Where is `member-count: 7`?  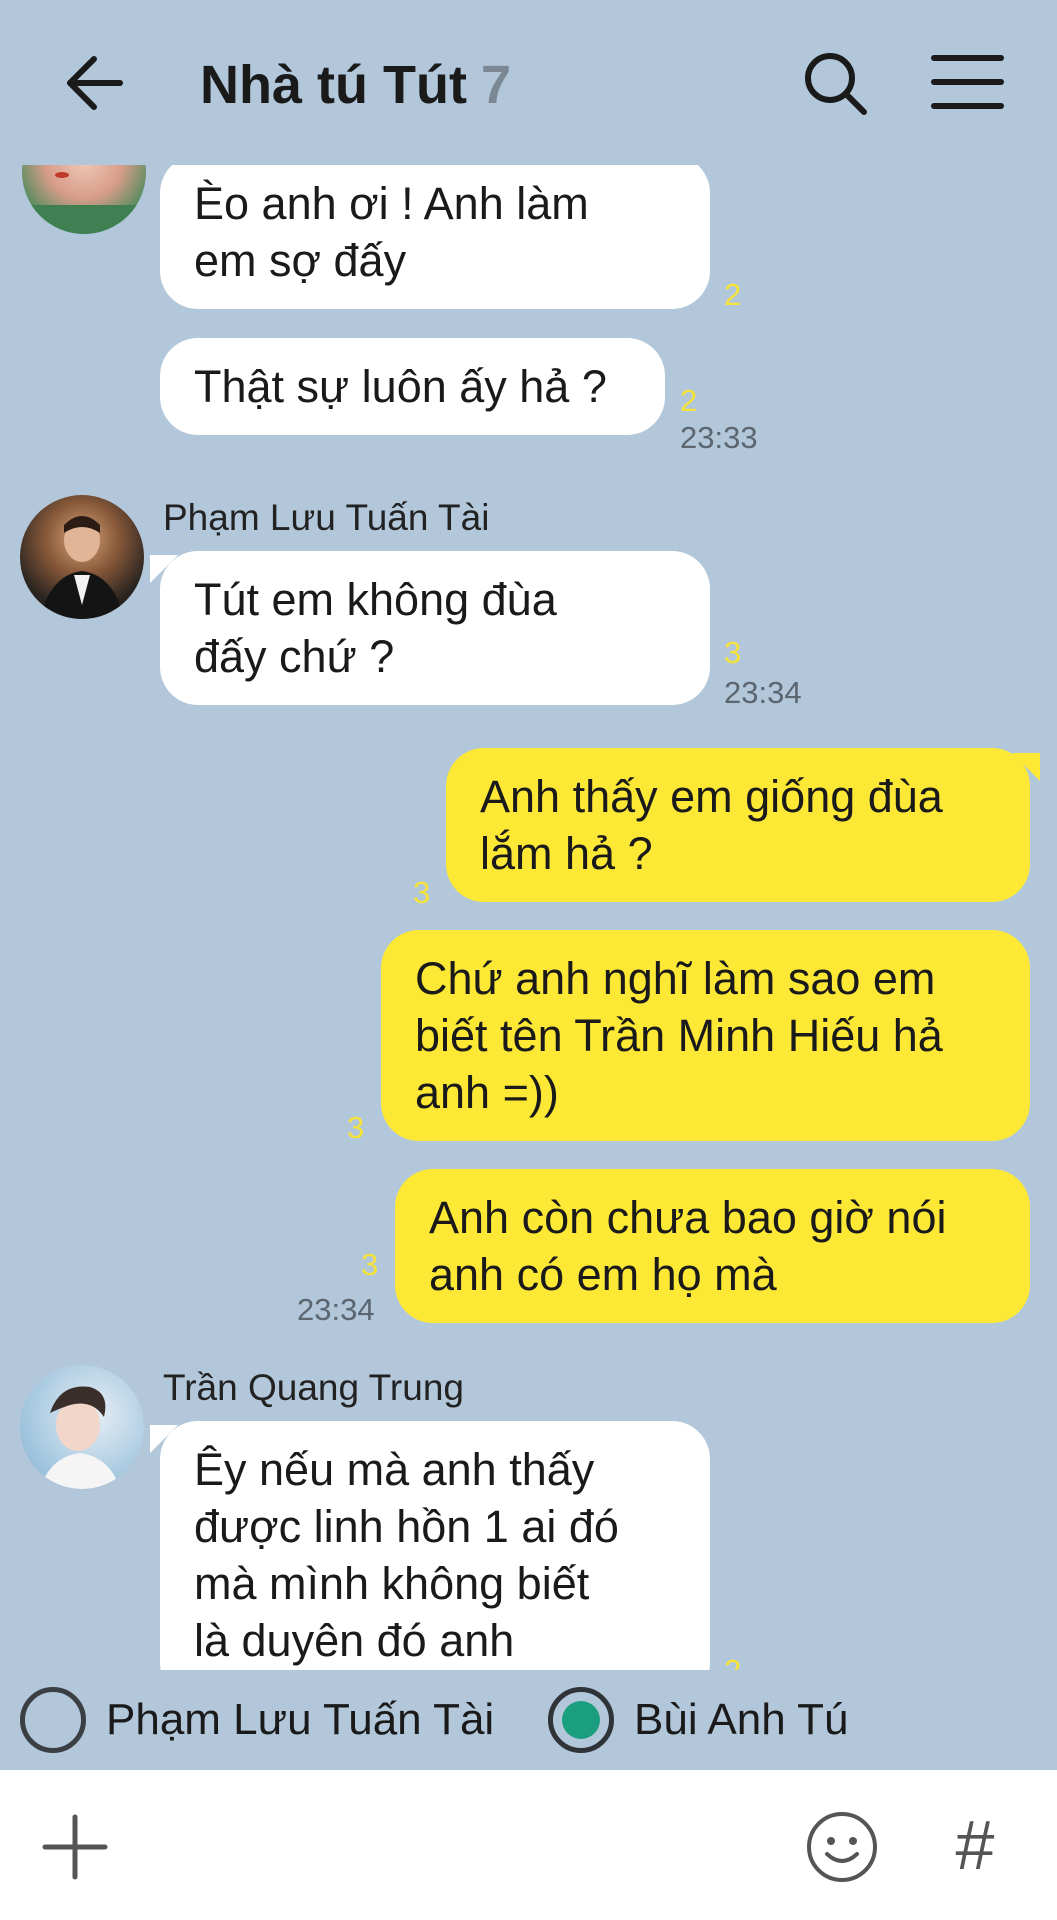
member-count: 7 is located at coordinates (495, 85).